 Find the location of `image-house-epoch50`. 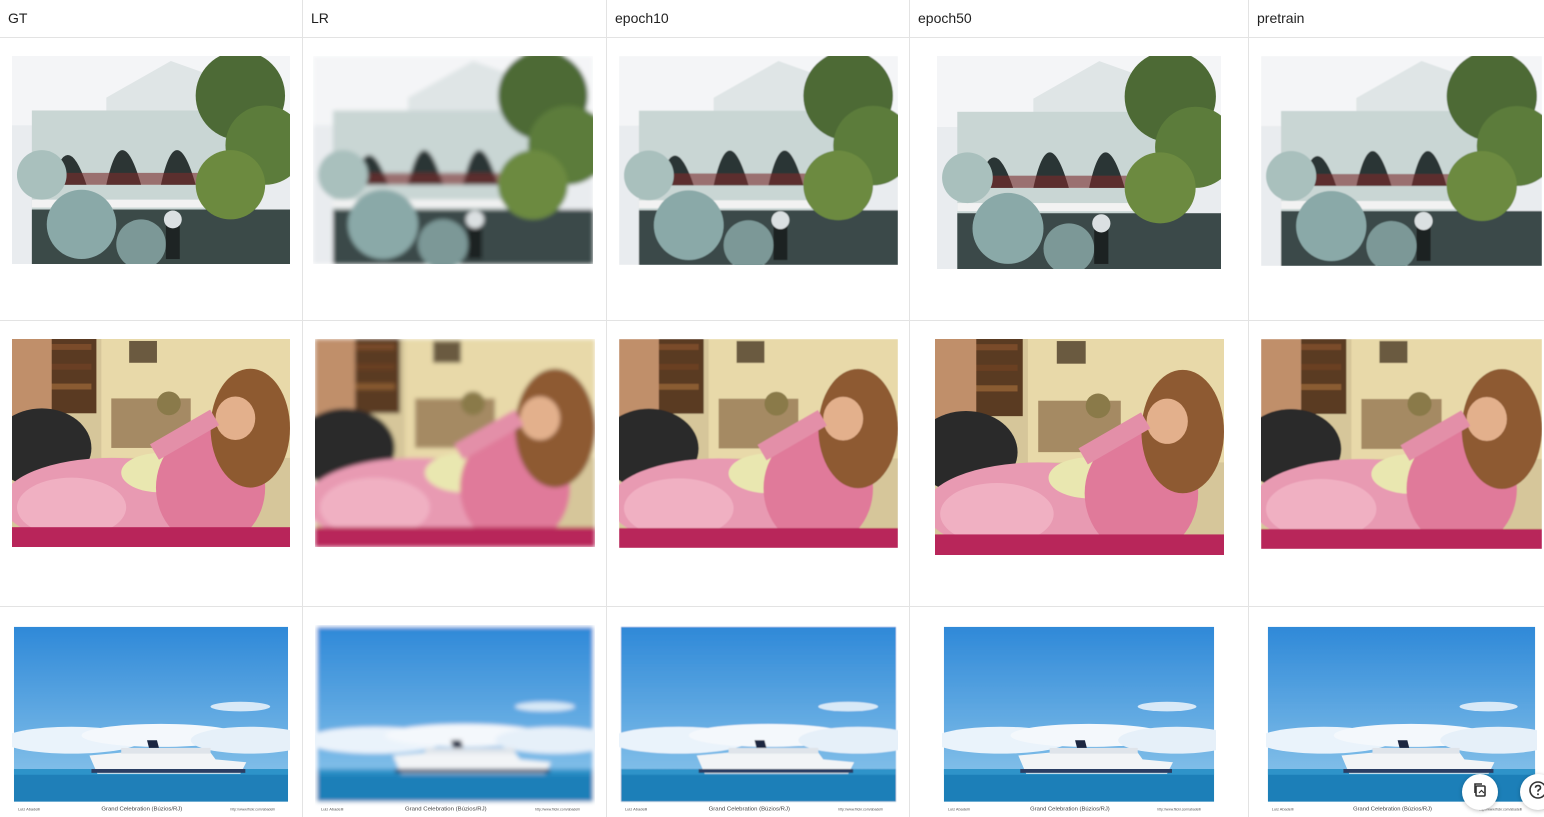

image-house-epoch50 is located at coordinates (1079, 162).